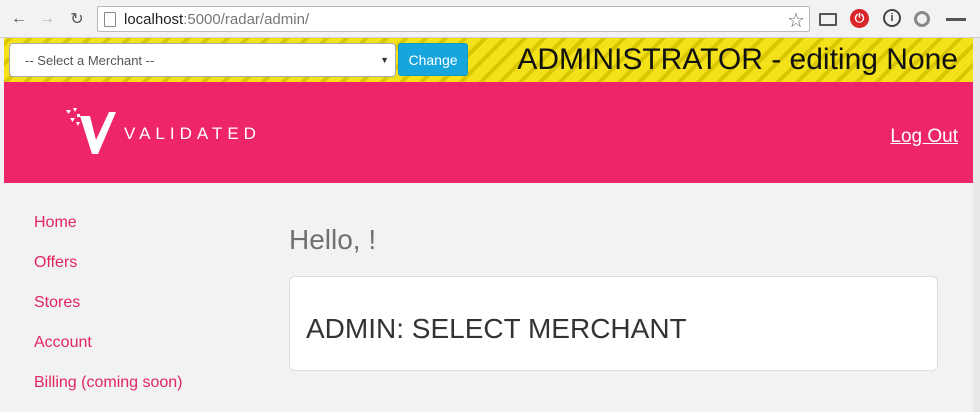 Image resolution: width=980 pixels, height=412 pixels. Describe the element at coordinates (92, 131) in the screenshot. I see `validated-logo-icon` at that location.